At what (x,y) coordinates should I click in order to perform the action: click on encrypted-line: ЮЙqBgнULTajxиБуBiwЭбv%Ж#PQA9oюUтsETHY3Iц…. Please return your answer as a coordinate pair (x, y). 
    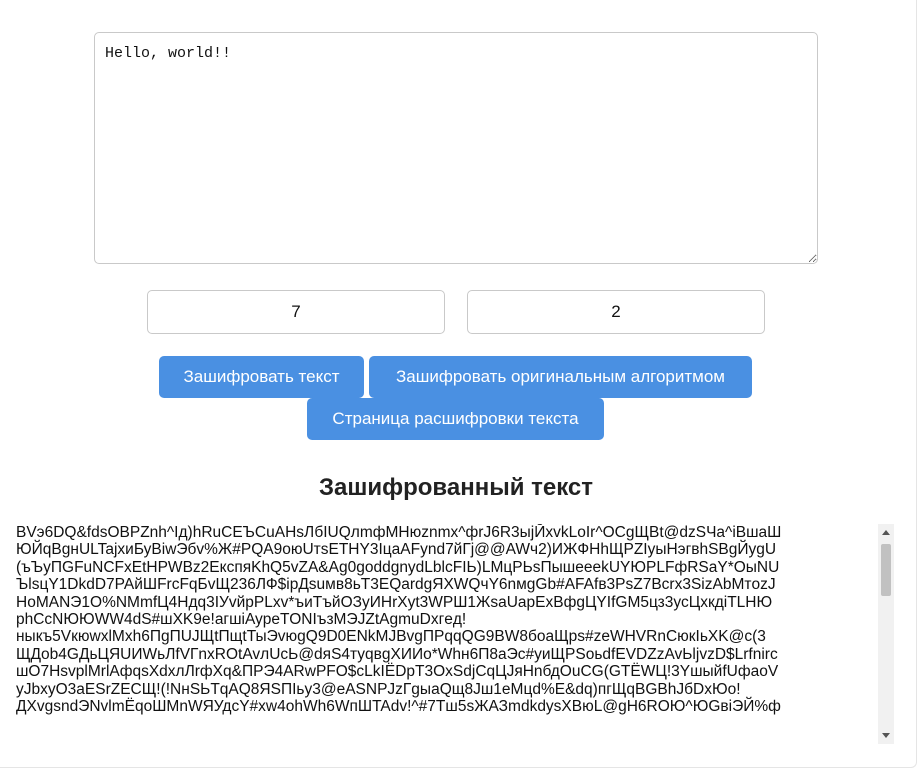
    Looking at the image, I should click on (396, 550).